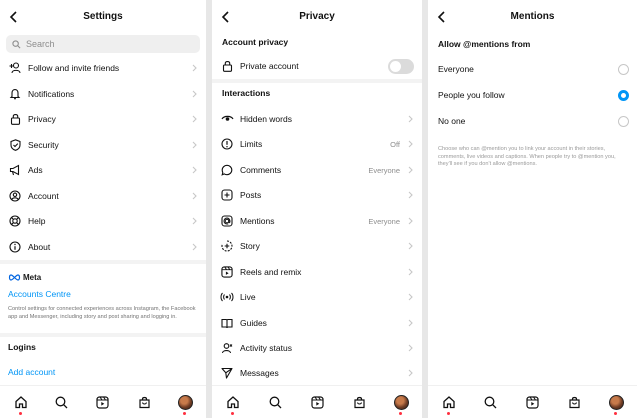 This screenshot has width=637, height=418. Describe the element at coordinates (43, 196) in the screenshot. I see `settings-item-label: Account` at that location.